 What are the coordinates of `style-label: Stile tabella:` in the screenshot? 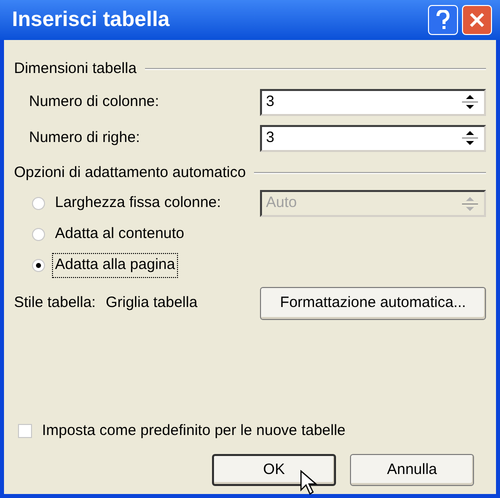 It's located at (55, 303).